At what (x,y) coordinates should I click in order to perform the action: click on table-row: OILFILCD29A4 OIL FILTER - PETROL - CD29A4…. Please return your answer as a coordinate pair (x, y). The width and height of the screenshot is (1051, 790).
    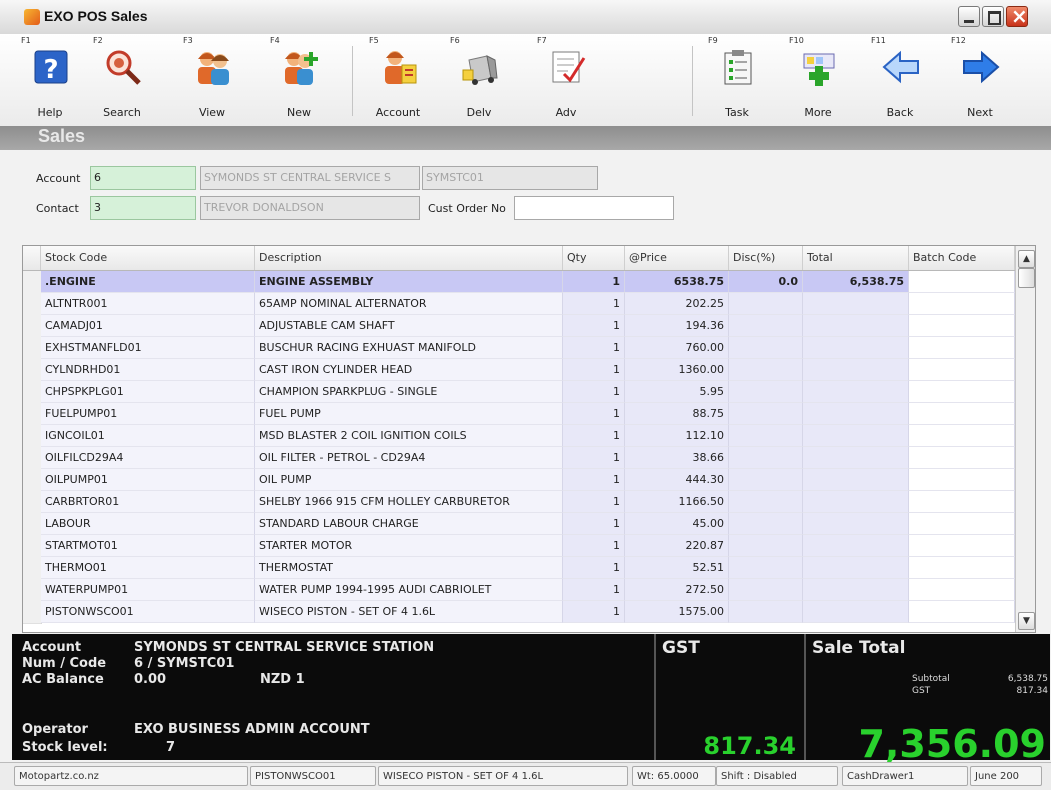
    Looking at the image, I should click on (519, 458).